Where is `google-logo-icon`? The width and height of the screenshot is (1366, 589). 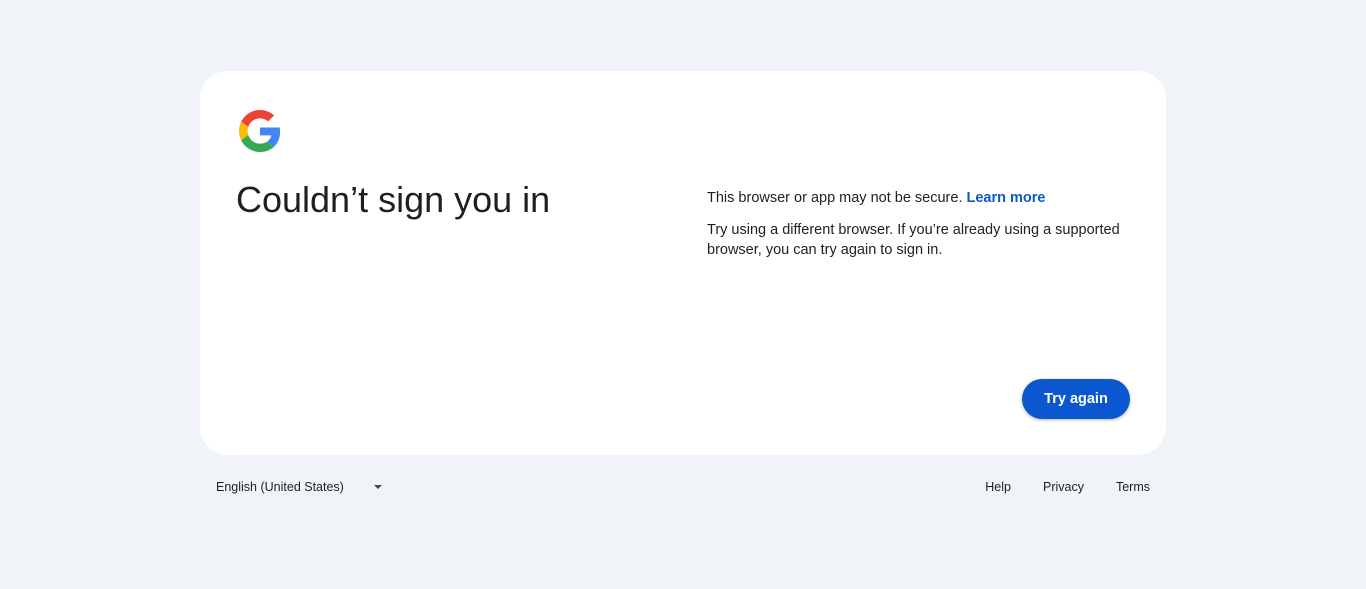
google-logo-icon is located at coordinates (260, 131).